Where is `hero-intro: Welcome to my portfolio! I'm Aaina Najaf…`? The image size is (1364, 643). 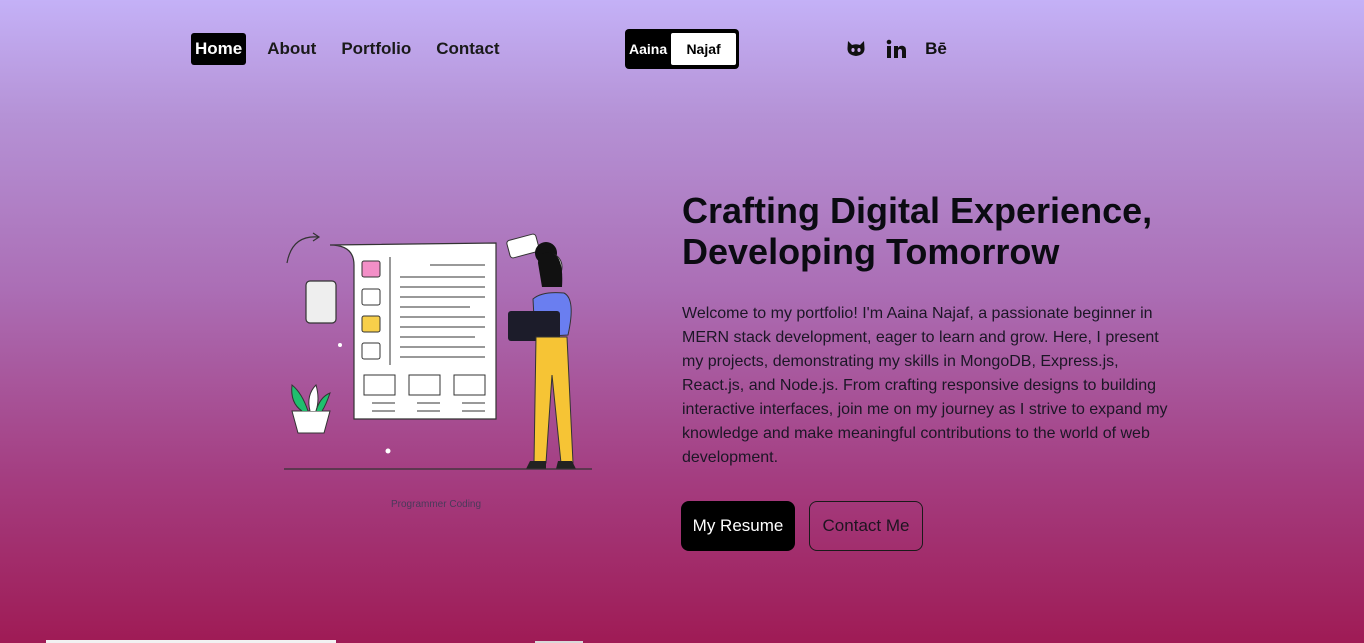
hero-intro: Welcome to my portfolio! I'm Aaina Najaf… is located at coordinates (925, 385).